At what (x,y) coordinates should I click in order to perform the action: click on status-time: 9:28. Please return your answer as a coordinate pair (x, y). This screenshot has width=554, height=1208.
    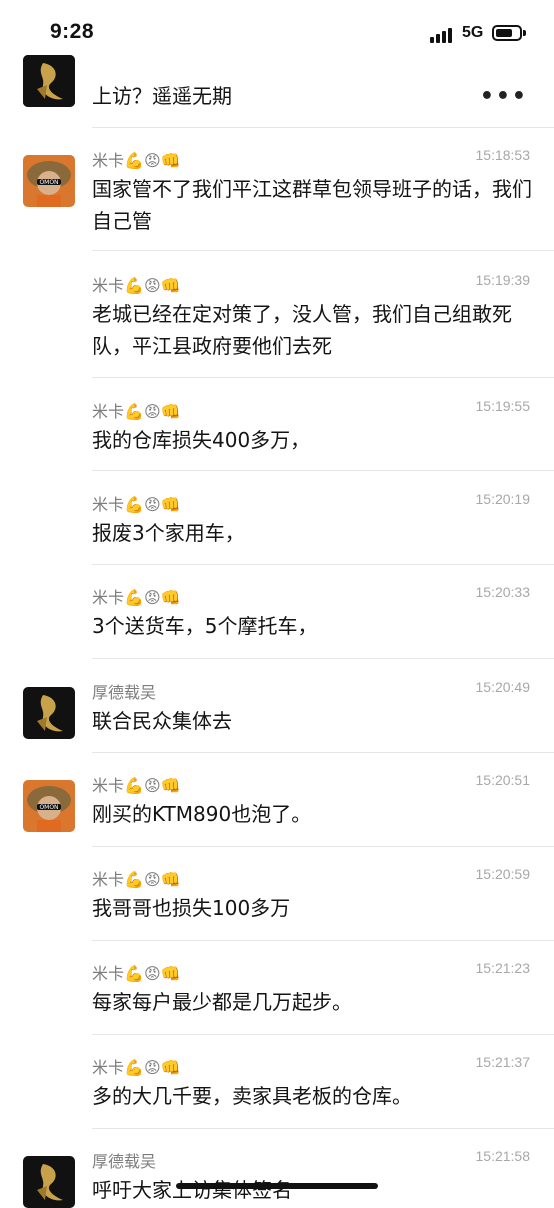
    Looking at the image, I should click on (72, 31).